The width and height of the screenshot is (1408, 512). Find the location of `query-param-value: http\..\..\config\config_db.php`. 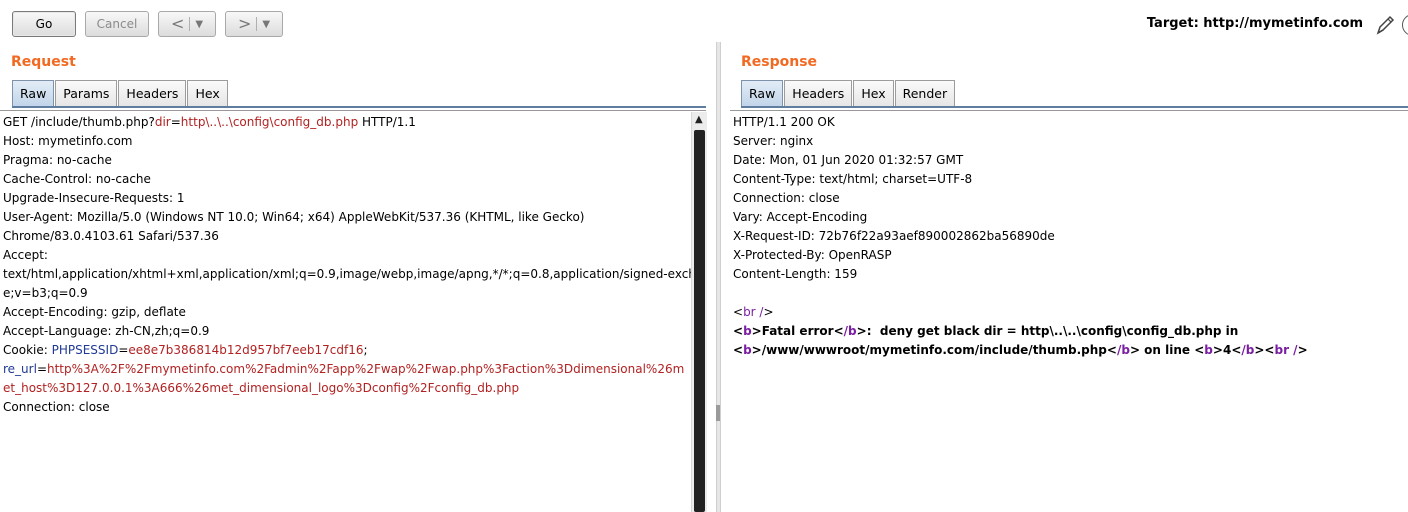

query-param-value: http\..\..\config\config_db.php is located at coordinates (269, 122).